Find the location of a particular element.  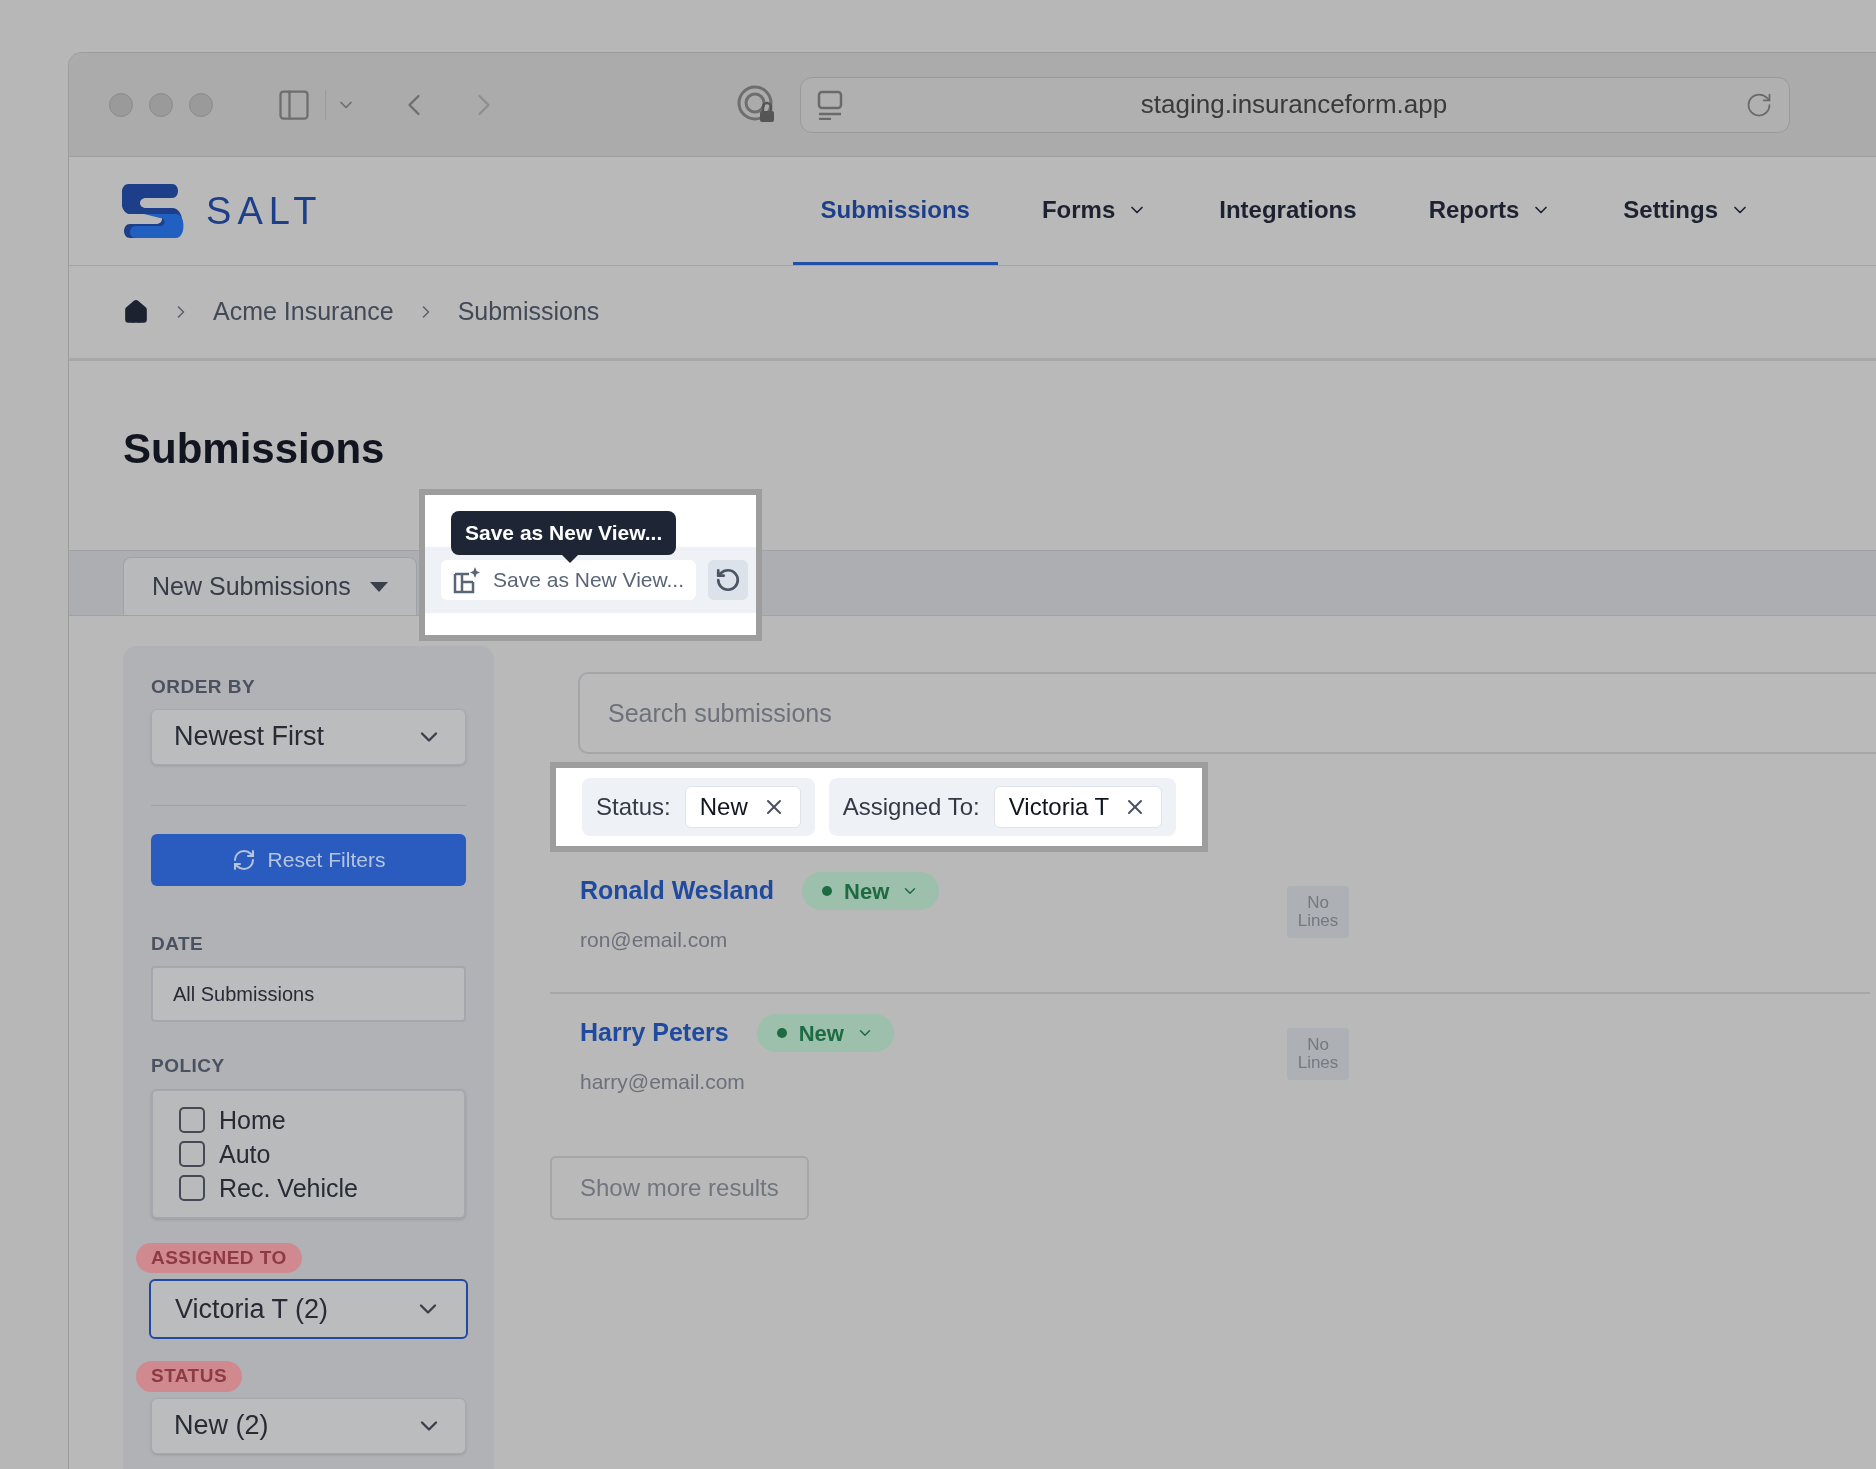

add-view-icon is located at coordinates (467, 580).